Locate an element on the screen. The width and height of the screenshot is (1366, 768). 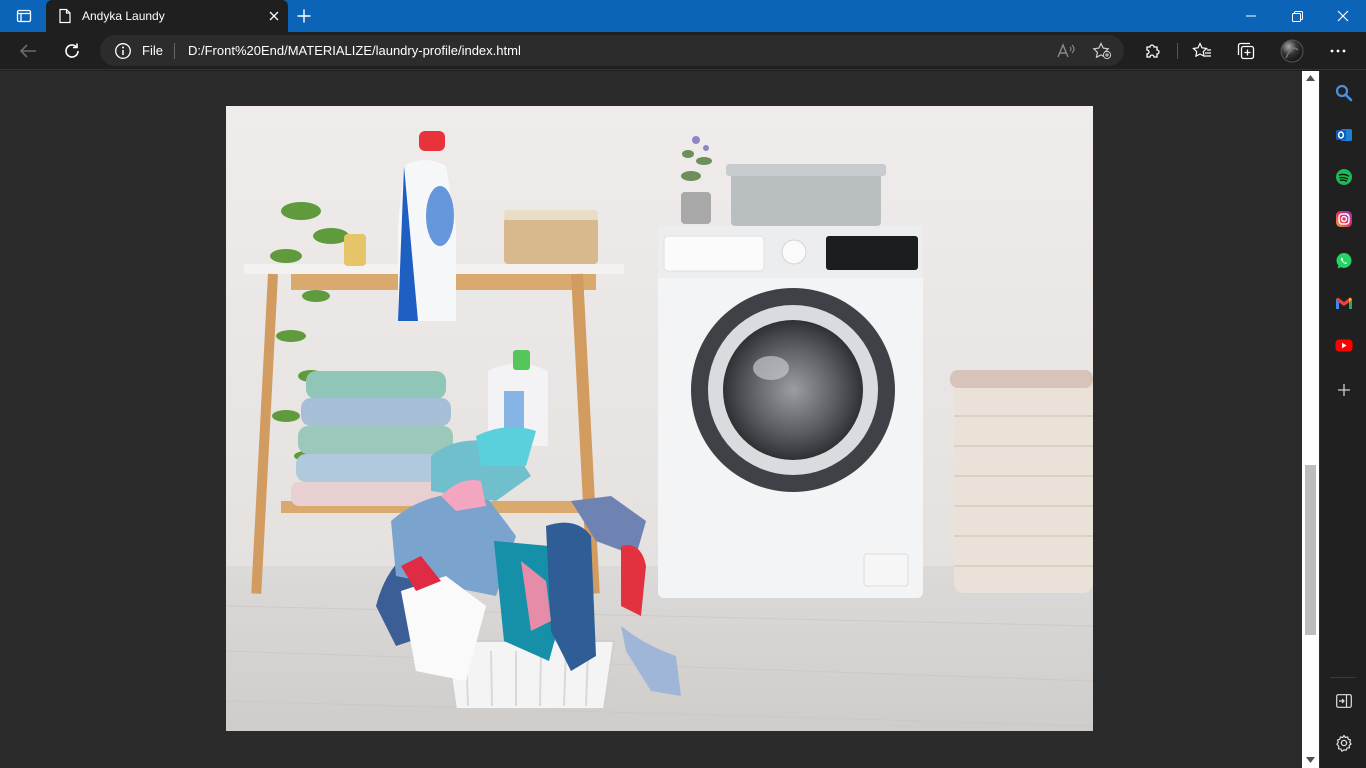
tab-close-button is located at coordinates (274, 16).